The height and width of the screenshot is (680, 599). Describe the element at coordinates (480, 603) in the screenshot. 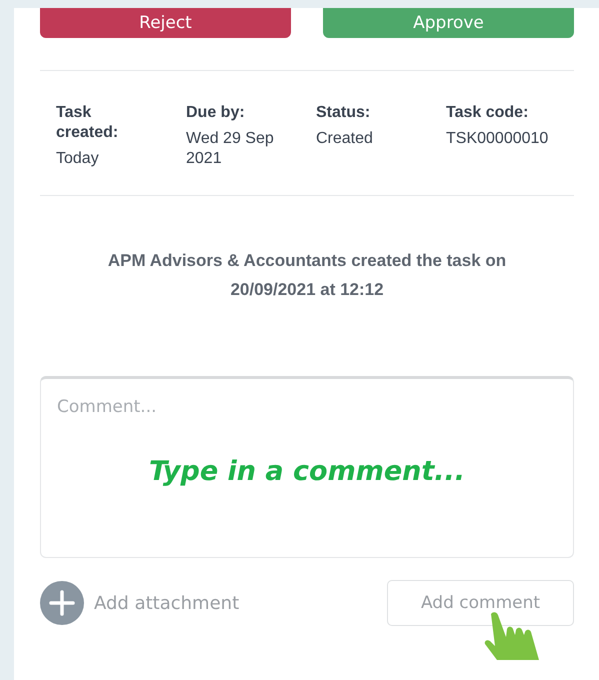

I see `add-comment-button: Add comment` at that location.